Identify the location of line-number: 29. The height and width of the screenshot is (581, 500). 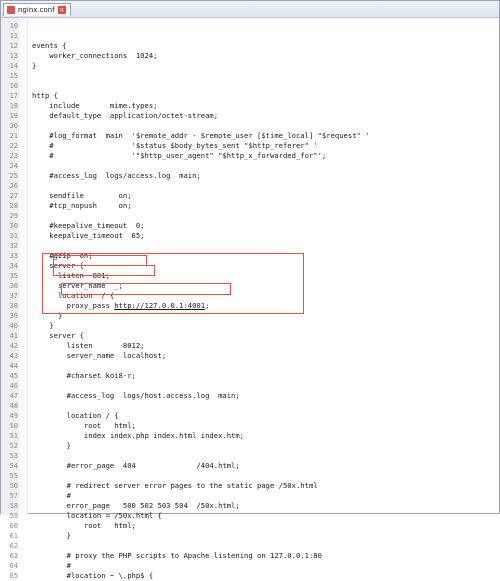
(13, 216).